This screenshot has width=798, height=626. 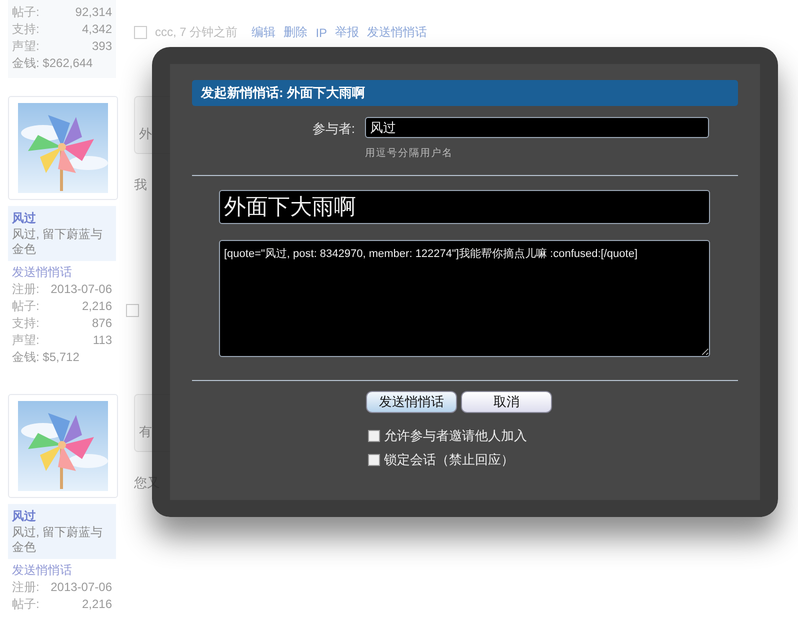 I want to click on option-label: 锁定会话（禁止回应）, so click(x=449, y=460).